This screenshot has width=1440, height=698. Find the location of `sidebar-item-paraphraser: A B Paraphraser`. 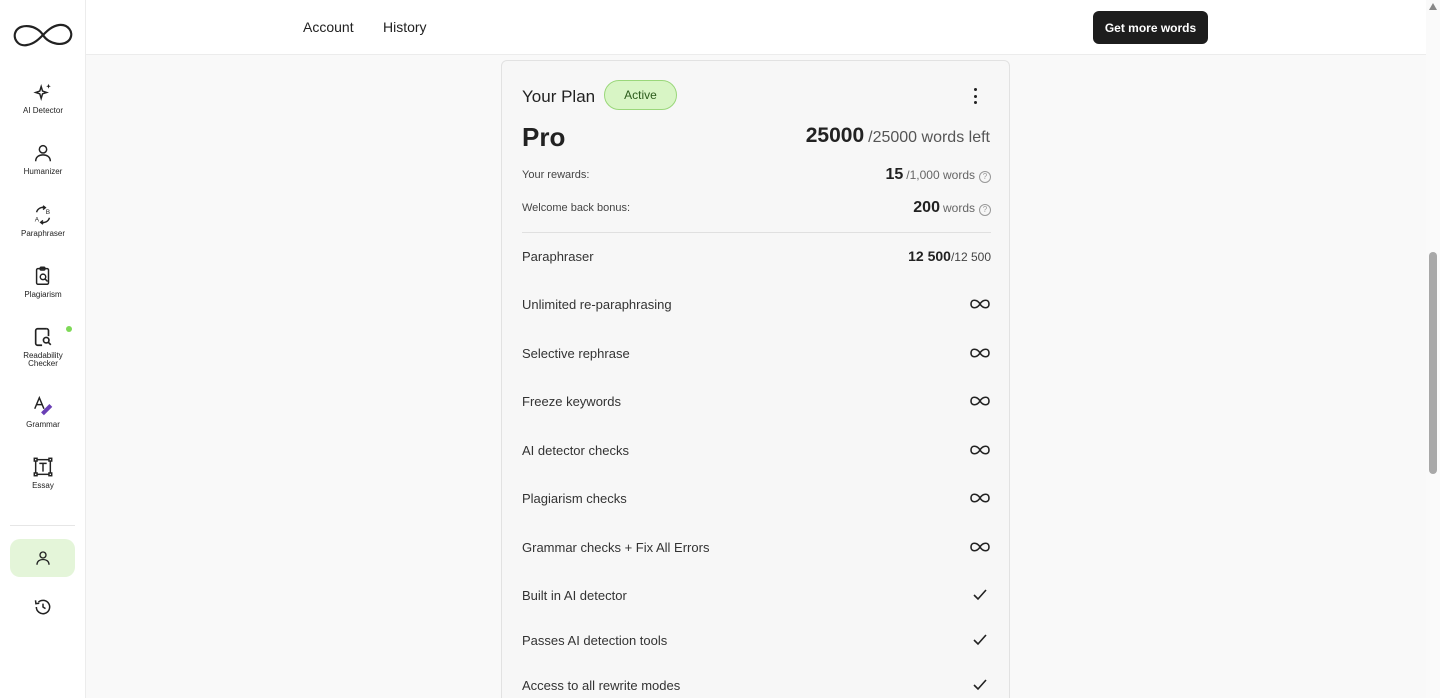

sidebar-item-paraphraser: A B Paraphraser is located at coordinates (43, 229).